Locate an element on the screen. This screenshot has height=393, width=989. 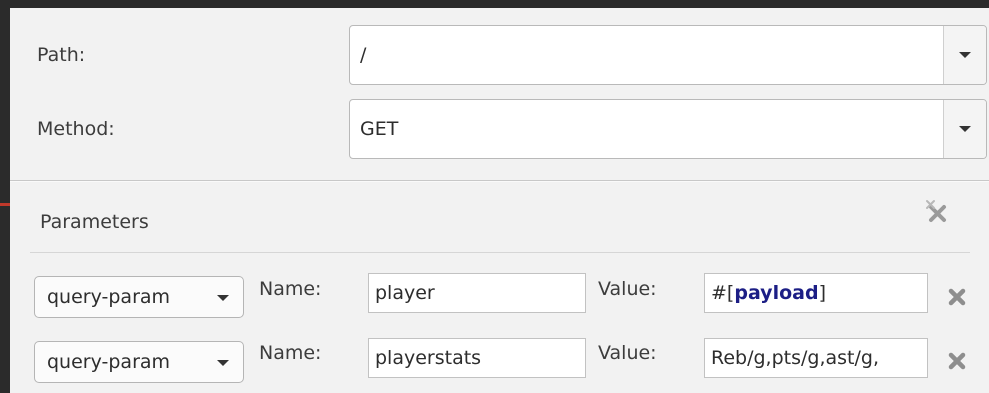
method-dropdown-button is located at coordinates (964, 129).